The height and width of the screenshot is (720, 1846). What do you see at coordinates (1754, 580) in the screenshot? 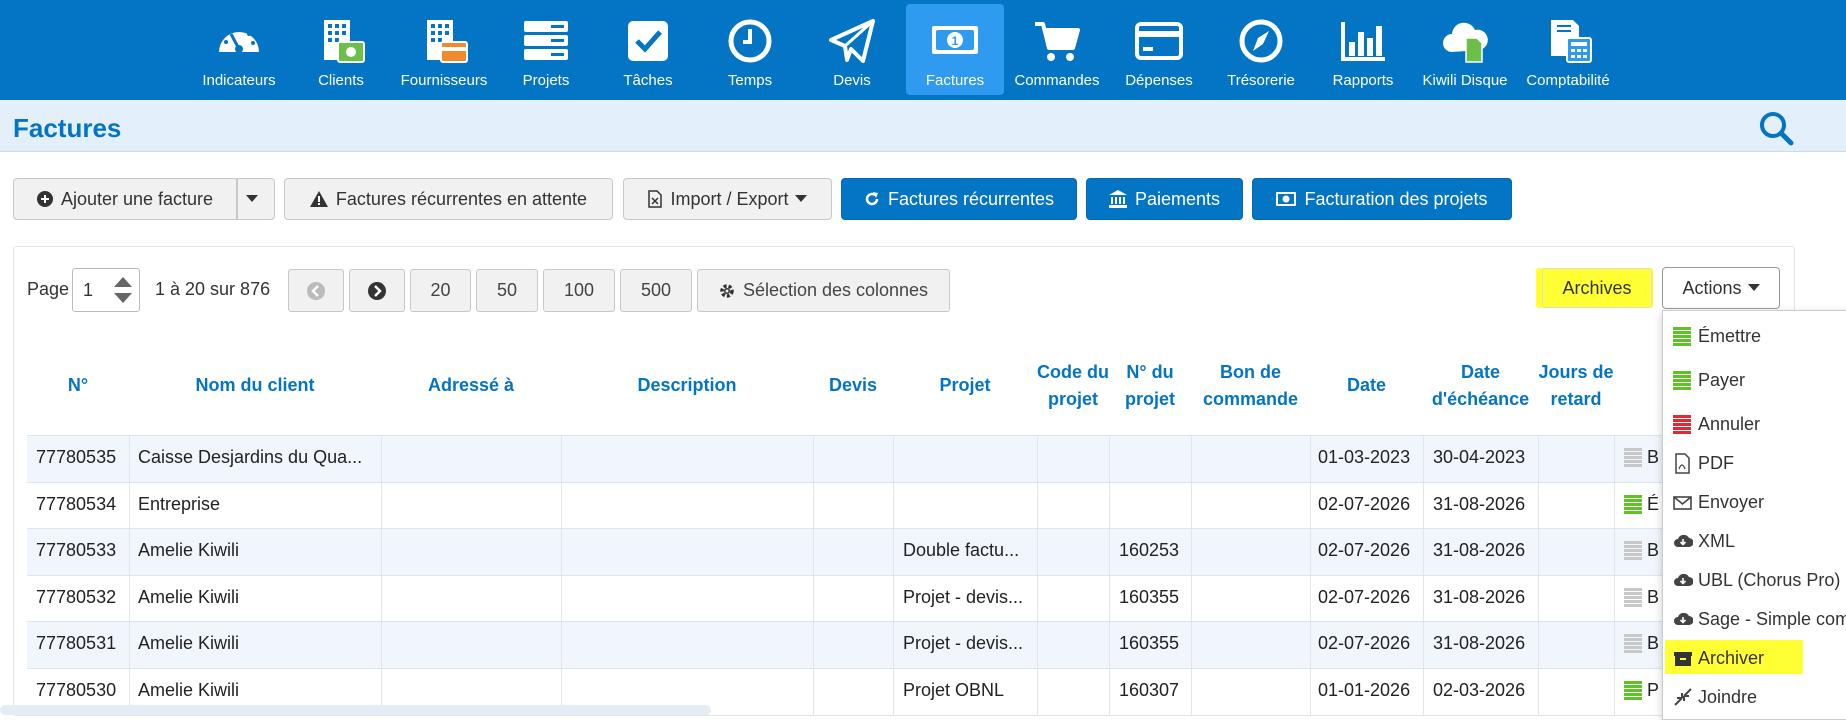
I see `actions-menu-item: UBL (Chorus Pro)` at bounding box center [1754, 580].